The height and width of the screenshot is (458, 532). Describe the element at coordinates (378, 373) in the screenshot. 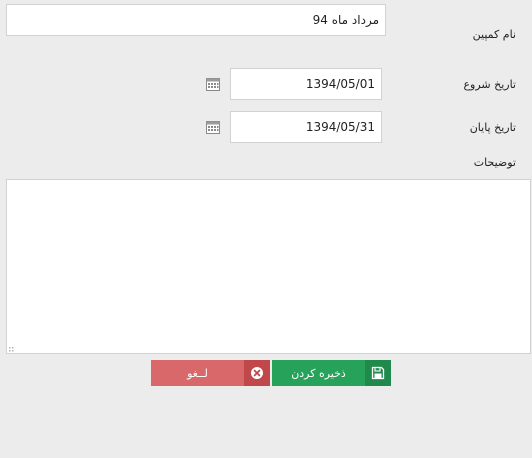

I see `floppy-disk-icon` at that location.